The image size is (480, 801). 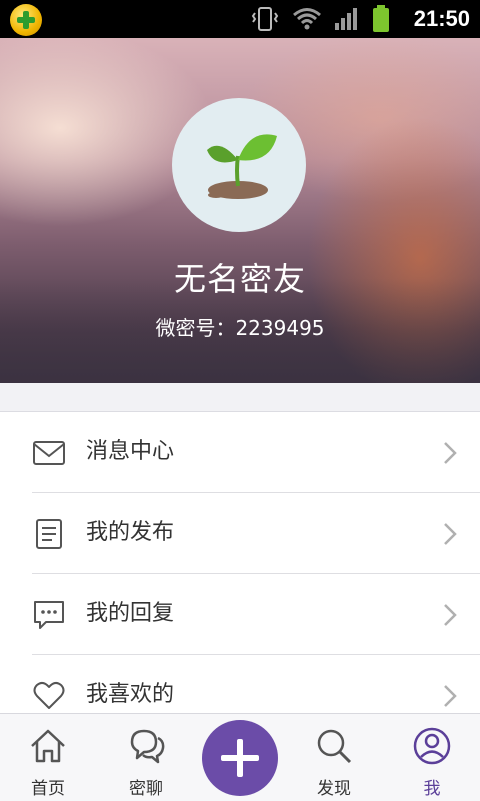 I want to click on tab-discover: 发现, so click(x=334, y=760).